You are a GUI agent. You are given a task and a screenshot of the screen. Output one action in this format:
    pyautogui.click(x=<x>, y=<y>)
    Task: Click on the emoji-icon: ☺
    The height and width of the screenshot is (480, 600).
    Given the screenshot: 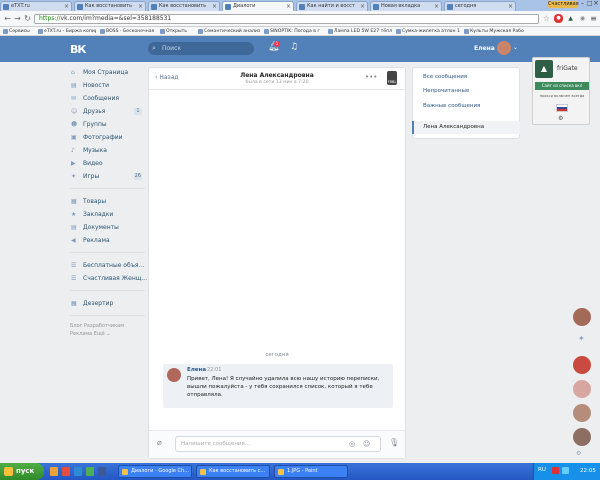 What is the action you would take?
    pyautogui.click(x=366, y=444)
    